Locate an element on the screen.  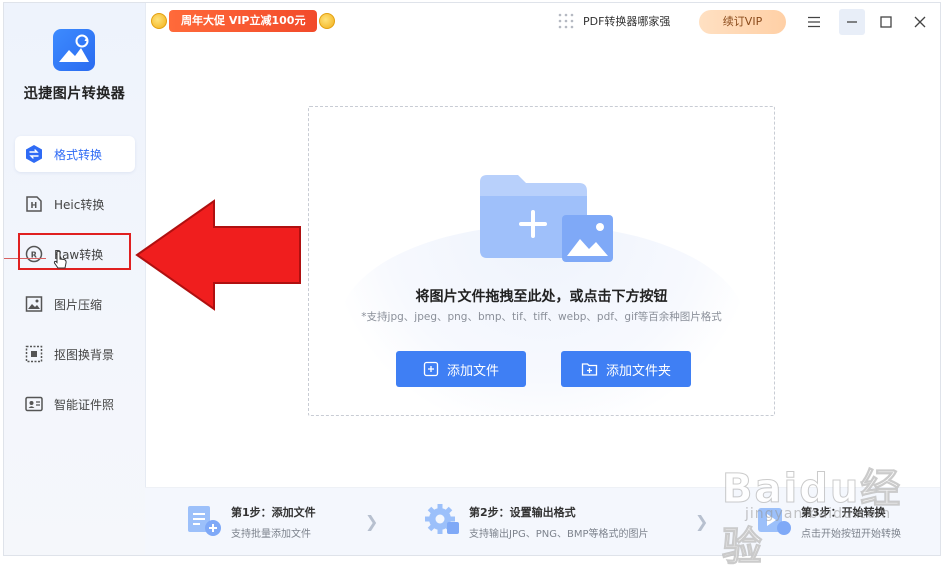
sidebar-item-image-compress: 图片压缩 is located at coordinates (75, 304).